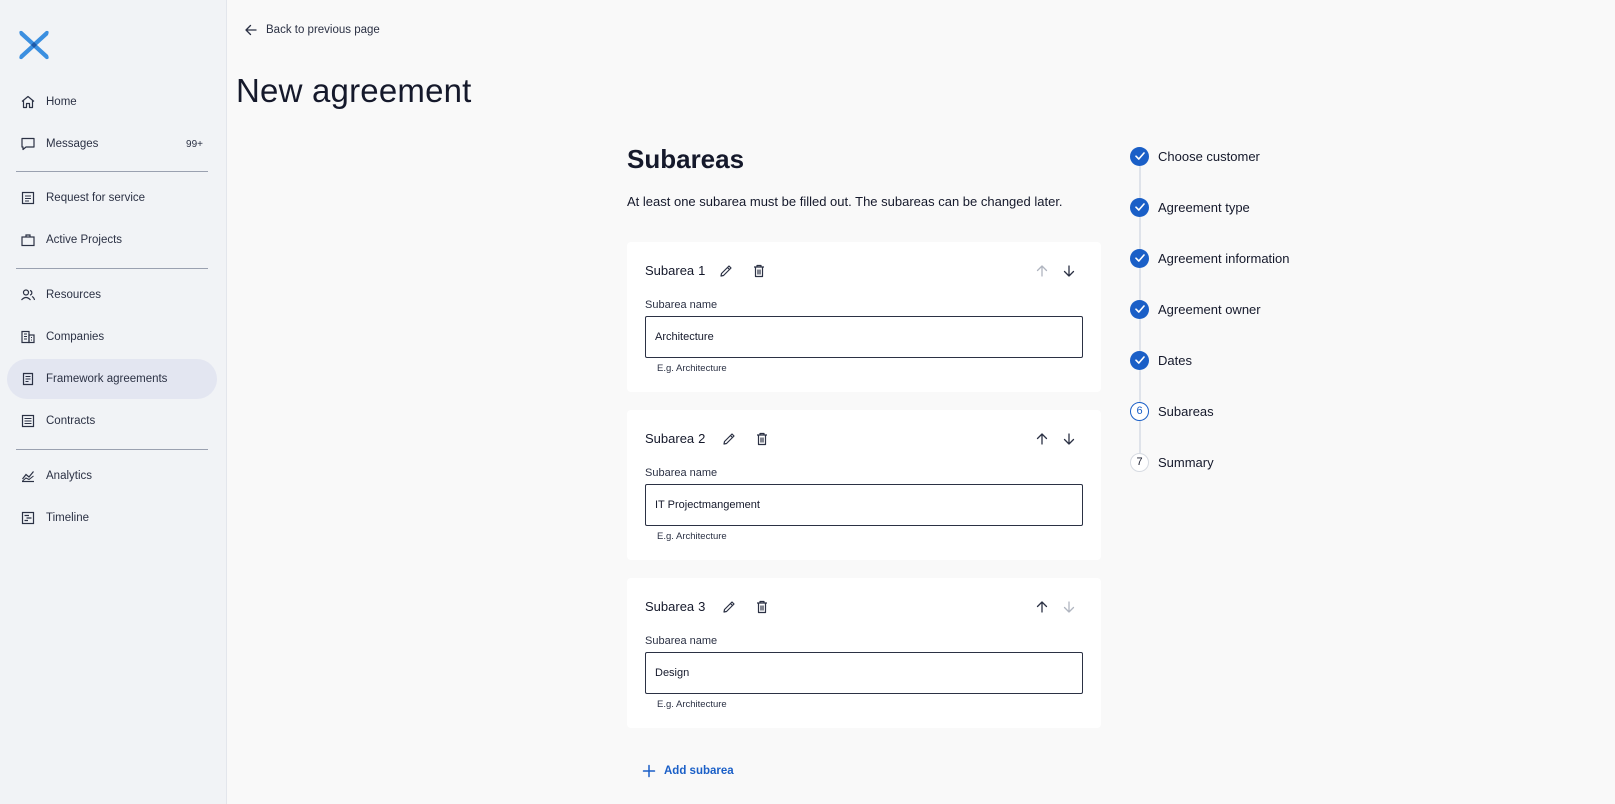 This screenshot has height=804, width=1615. I want to click on sidebar-item-label: Resources, so click(73, 295).